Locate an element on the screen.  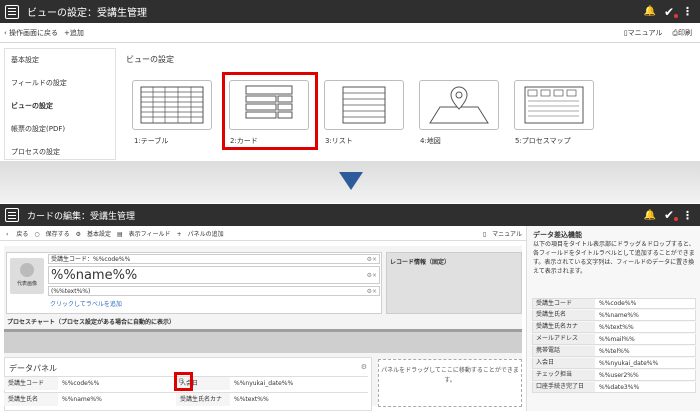
list-view-icon is located at coordinates (364, 105).